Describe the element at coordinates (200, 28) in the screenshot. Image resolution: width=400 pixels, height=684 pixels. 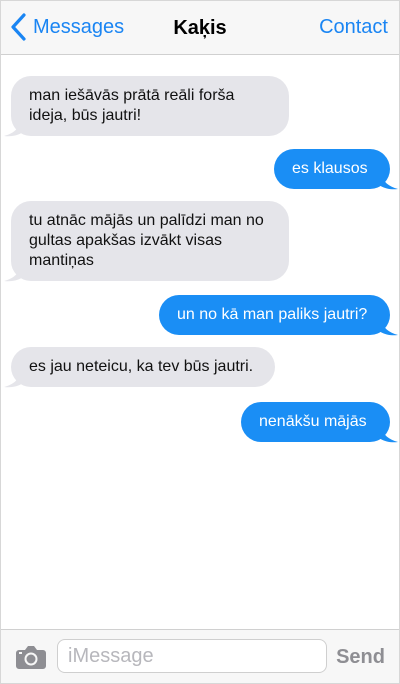
I see `navigation-bar: Messages Kaķis Contact` at that location.